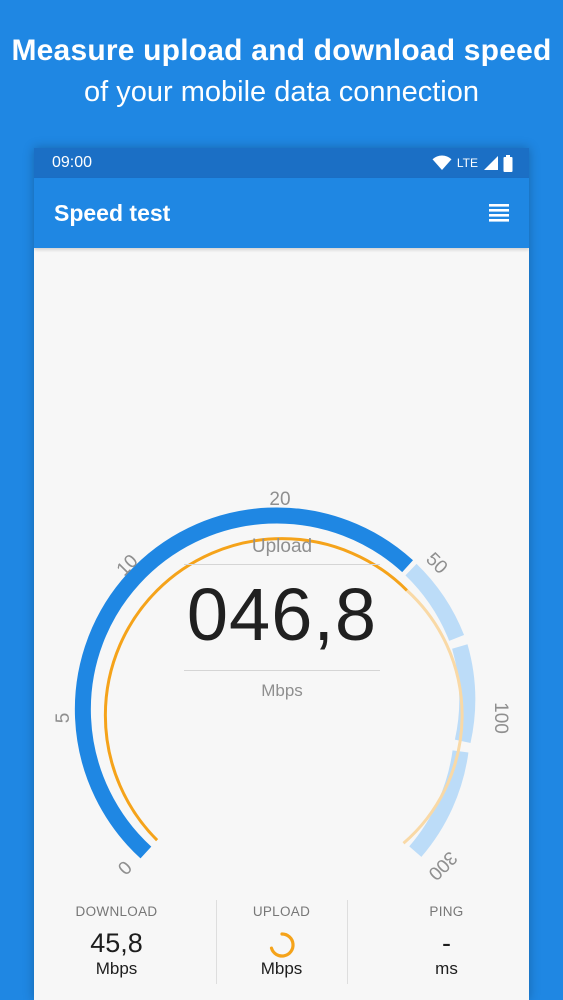  I want to click on gauge-readout: Upload 046,8 Mbps, so click(282, 656).